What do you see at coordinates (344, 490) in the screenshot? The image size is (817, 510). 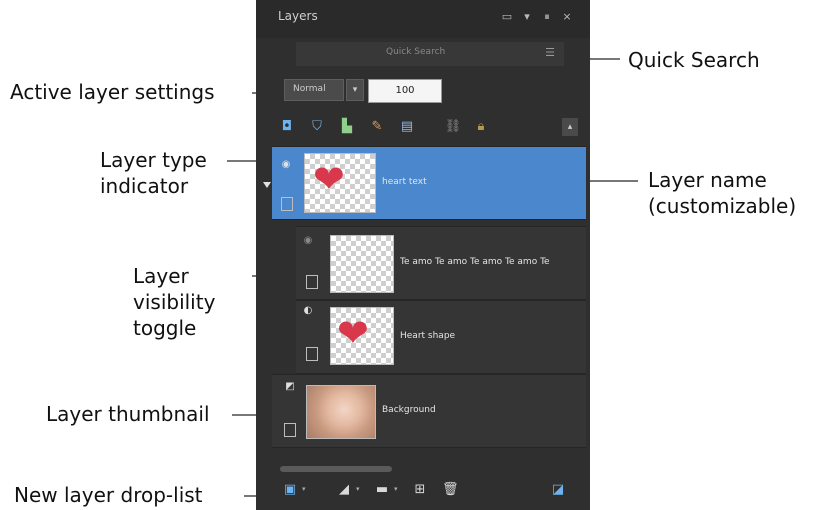 I see `mask-icon: ◢` at bounding box center [344, 490].